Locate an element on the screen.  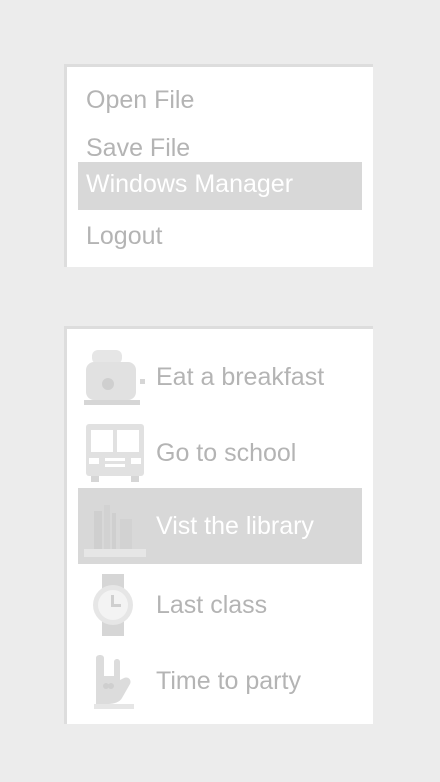
menu-item-label: Save File is located at coordinates (138, 148).